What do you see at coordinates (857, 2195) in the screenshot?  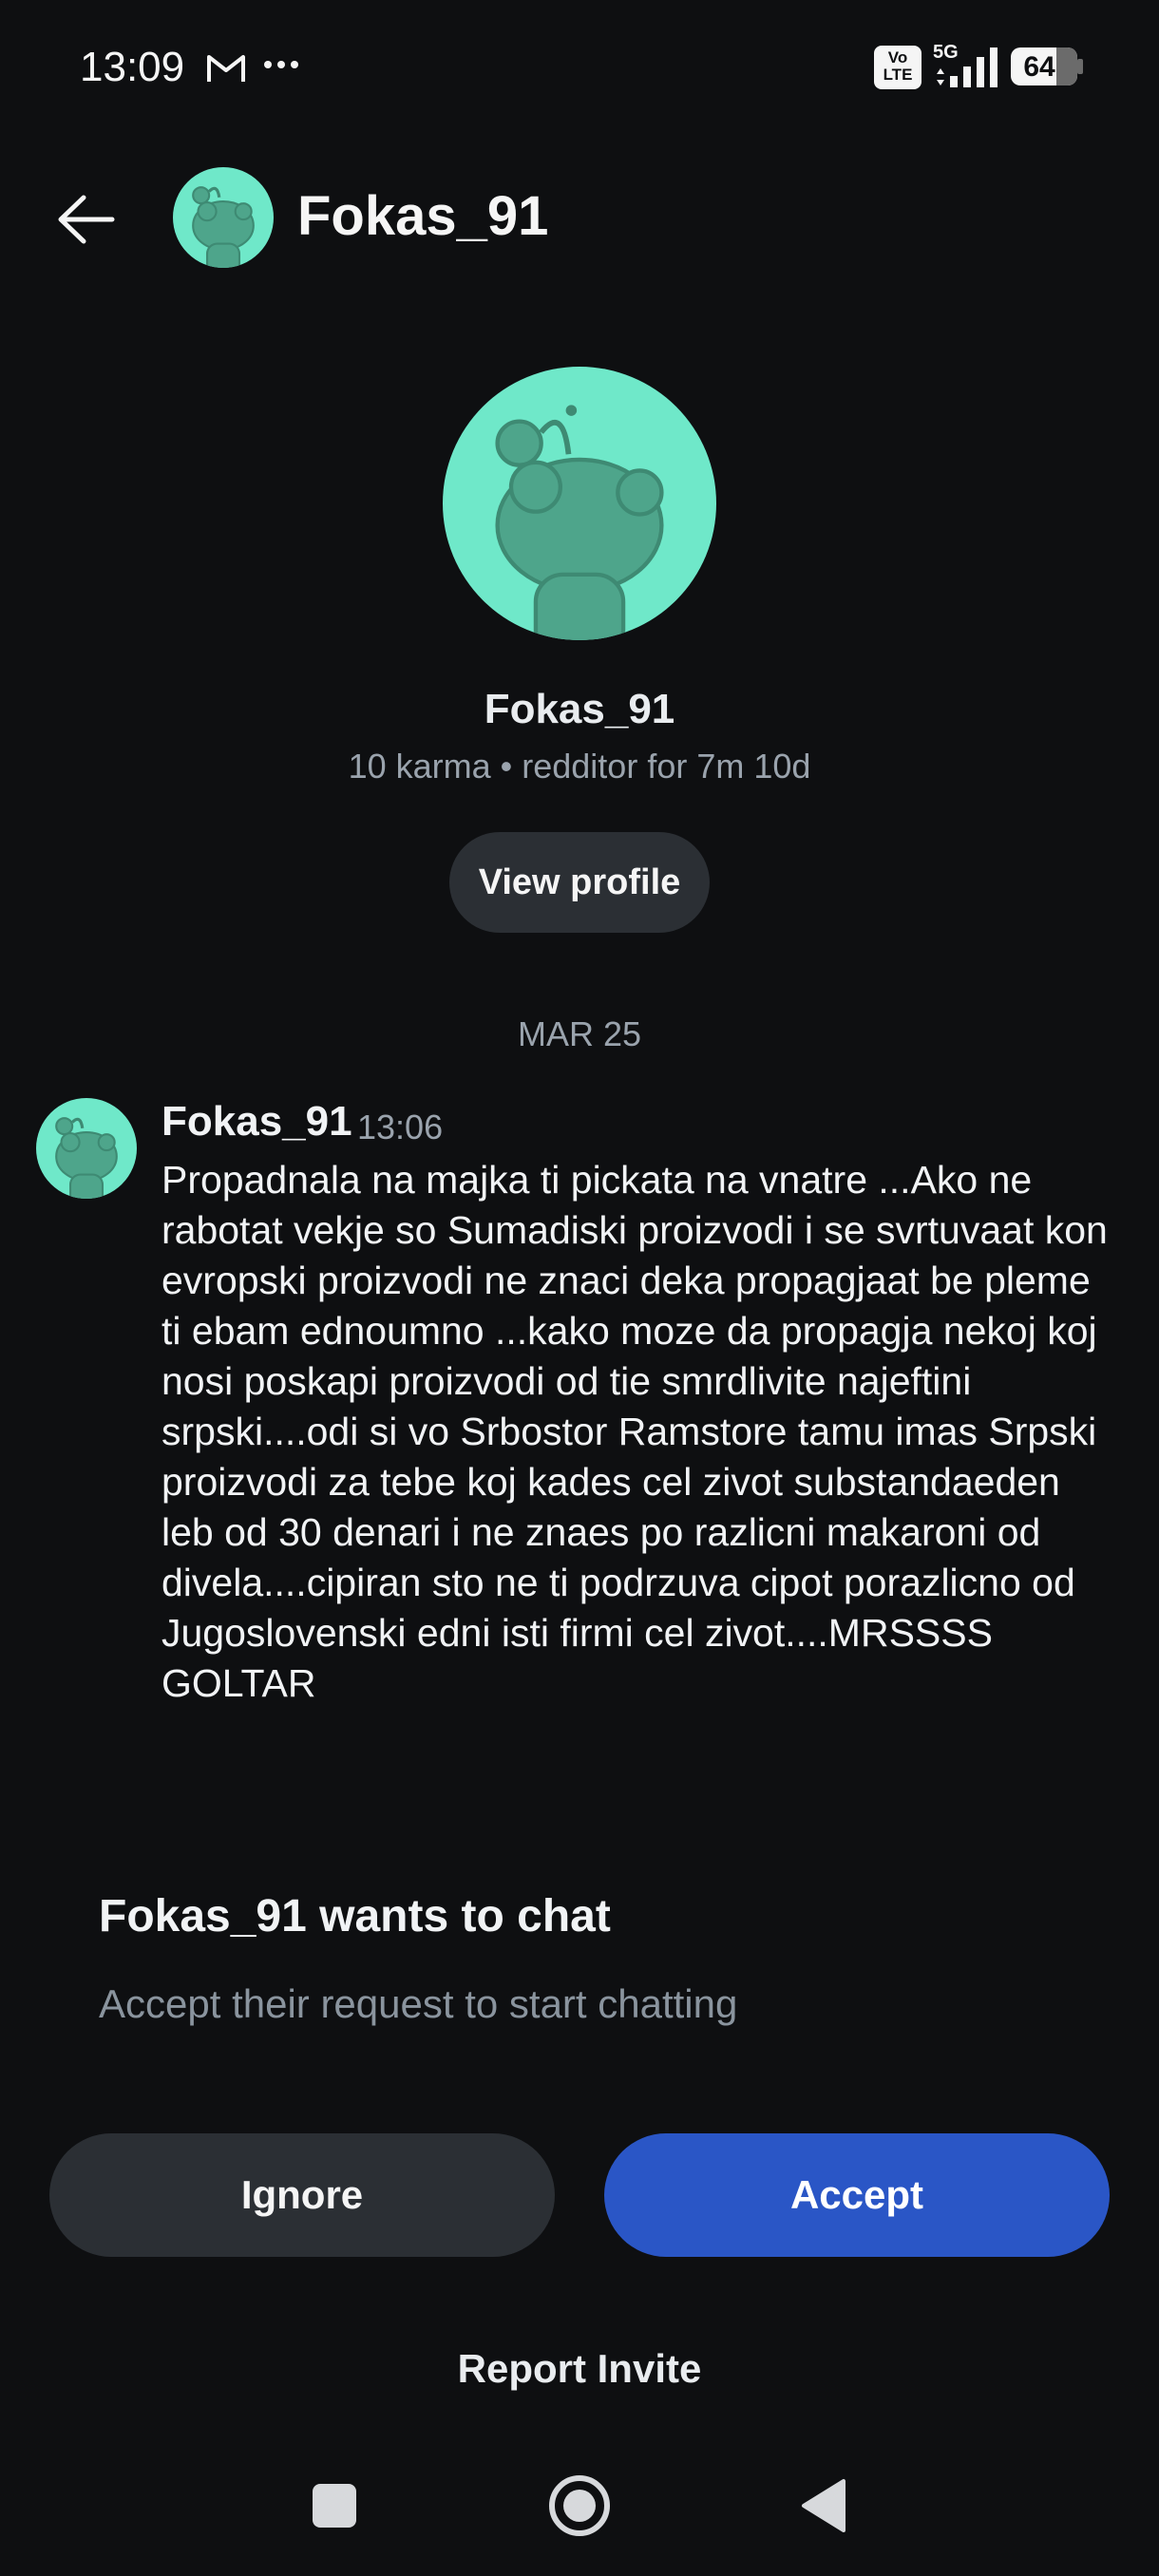 I see `accept-button: Accept` at bounding box center [857, 2195].